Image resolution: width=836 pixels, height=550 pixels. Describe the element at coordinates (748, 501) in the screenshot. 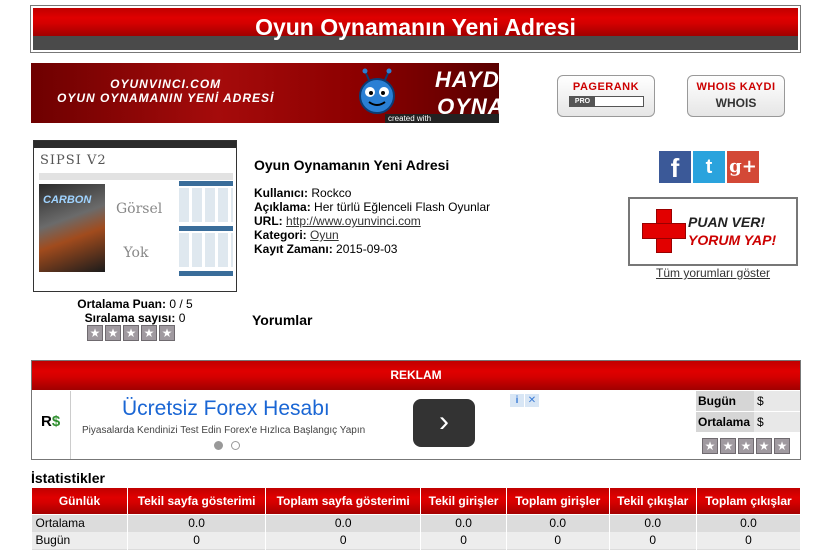

I see `table-header: Toplam çıkışlar` at that location.